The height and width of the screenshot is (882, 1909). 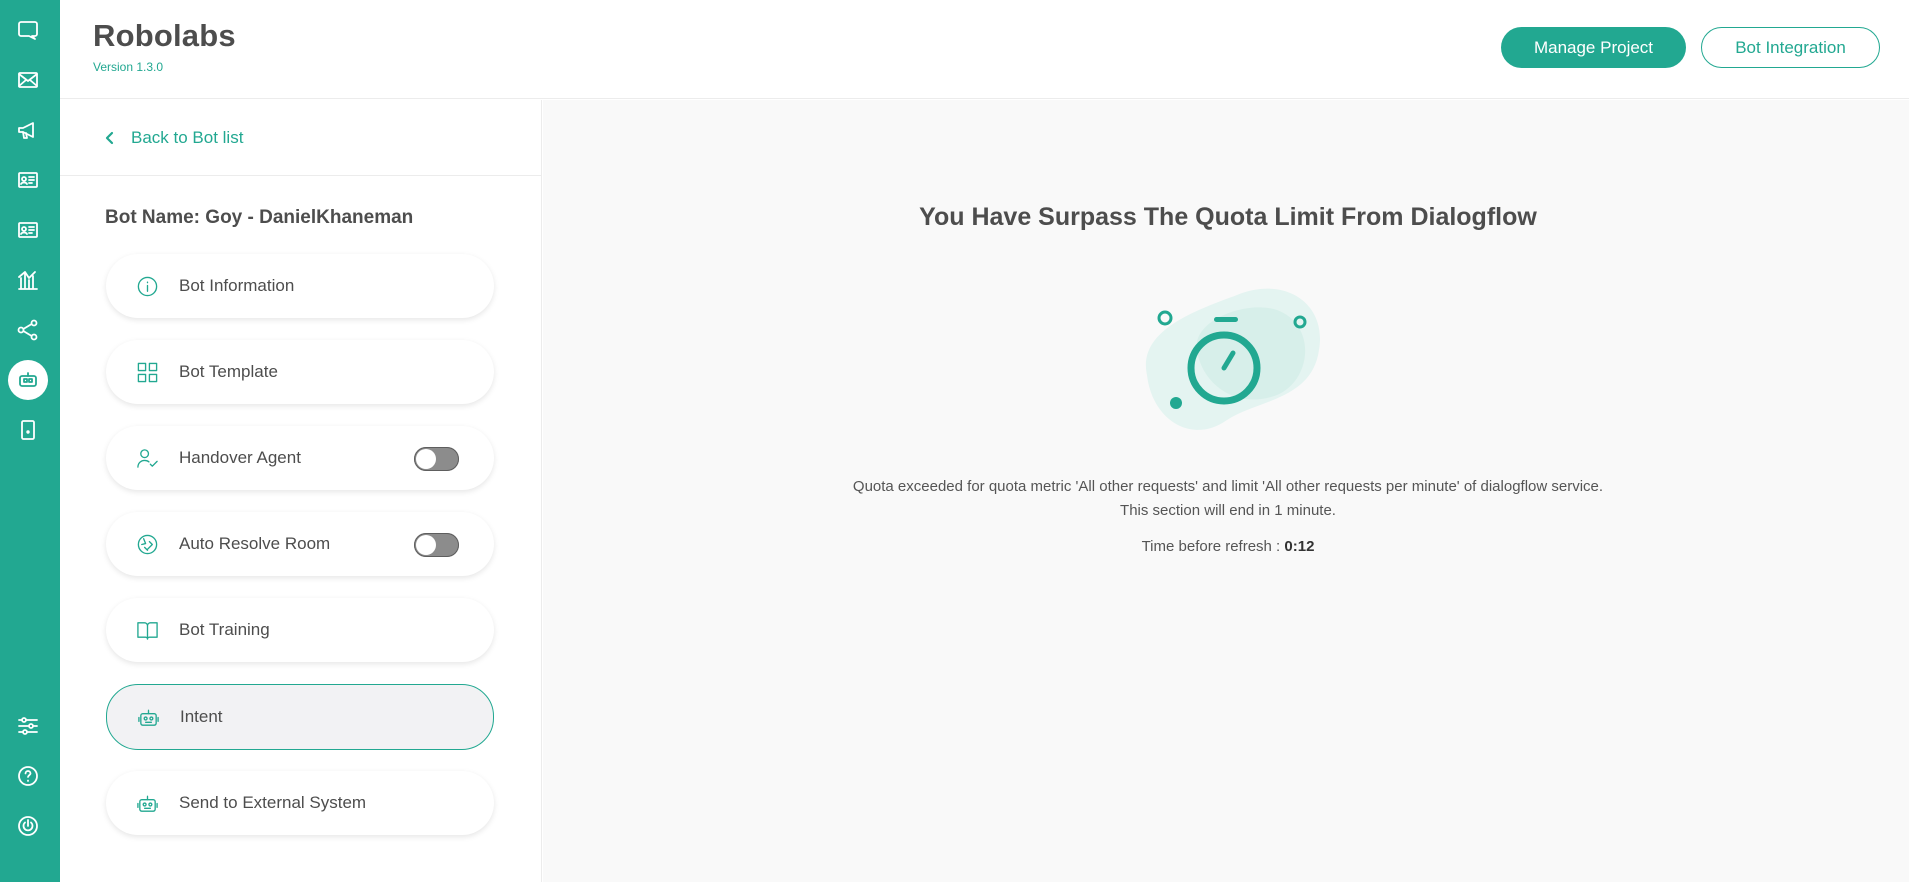 I want to click on bot-icon, so click(x=28, y=379).